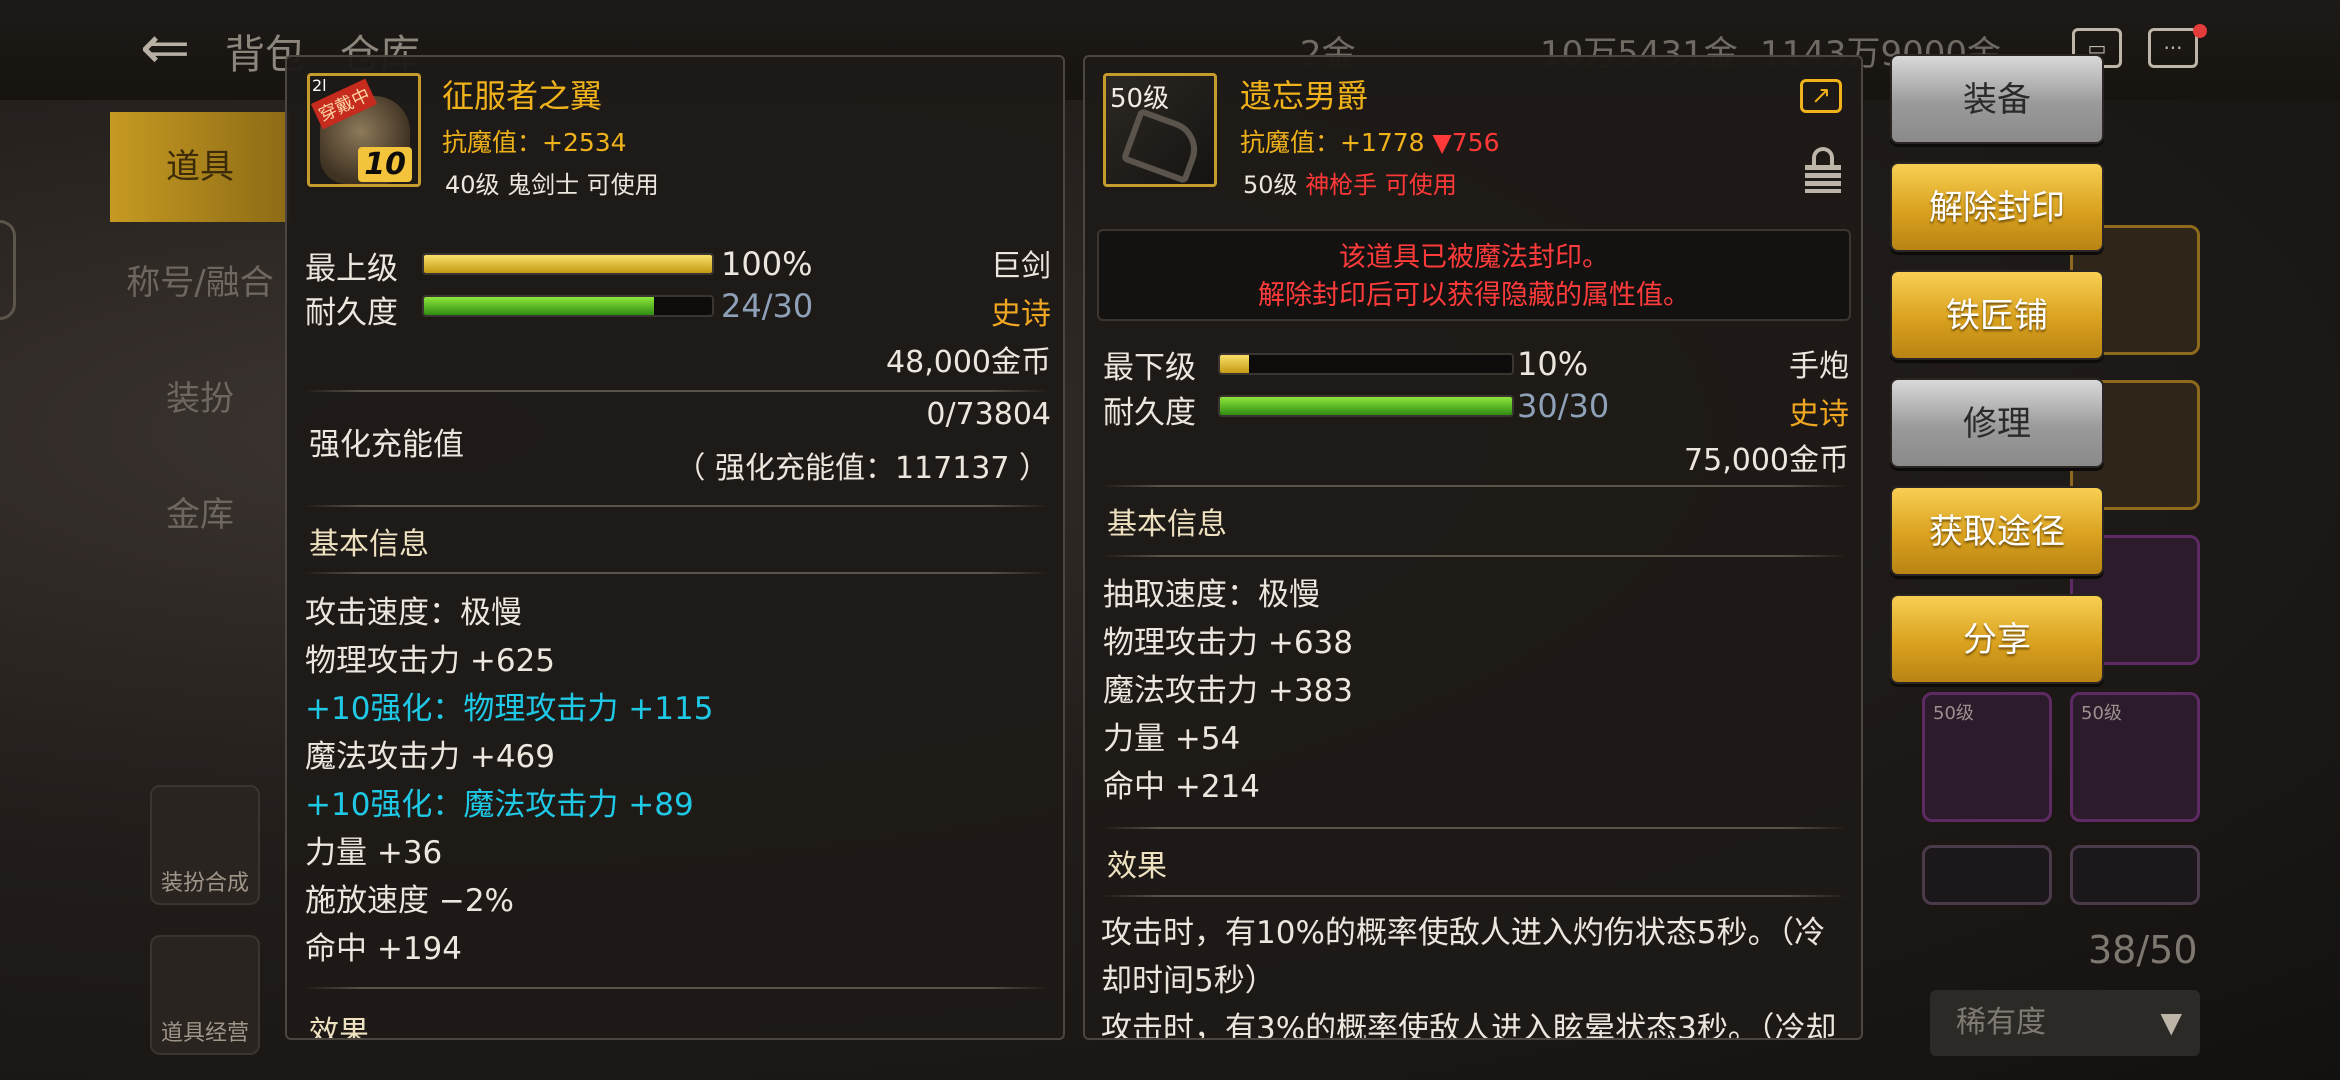 The image size is (2340, 1080). Describe the element at coordinates (509, 709) in the screenshot. I see `attr-line-enhance: +10强化：物理攻击力 +115` at that location.